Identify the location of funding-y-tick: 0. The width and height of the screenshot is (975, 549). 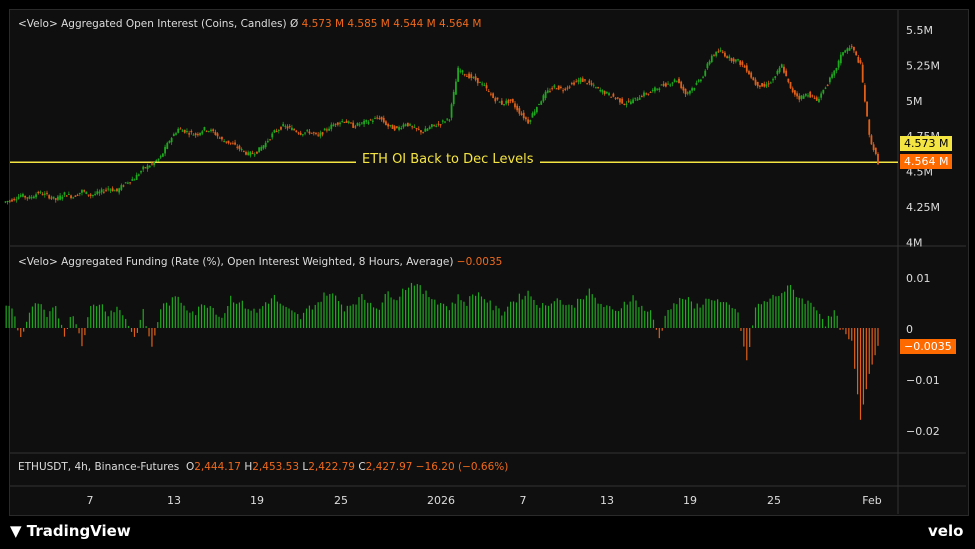
(909, 329).